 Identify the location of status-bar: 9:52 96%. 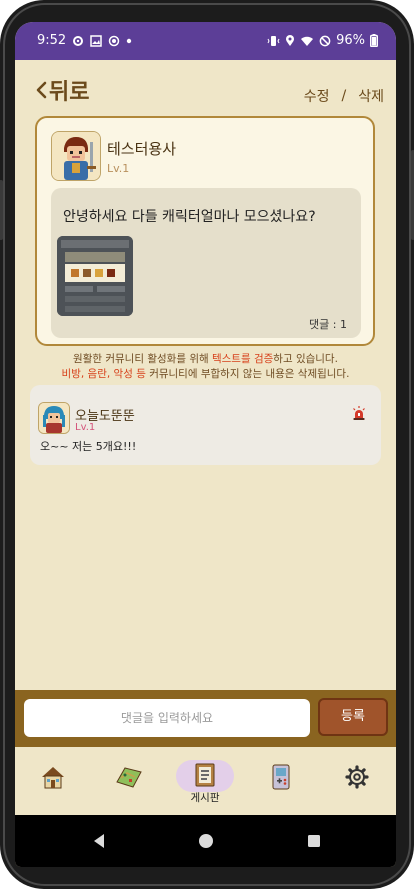
(205, 41).